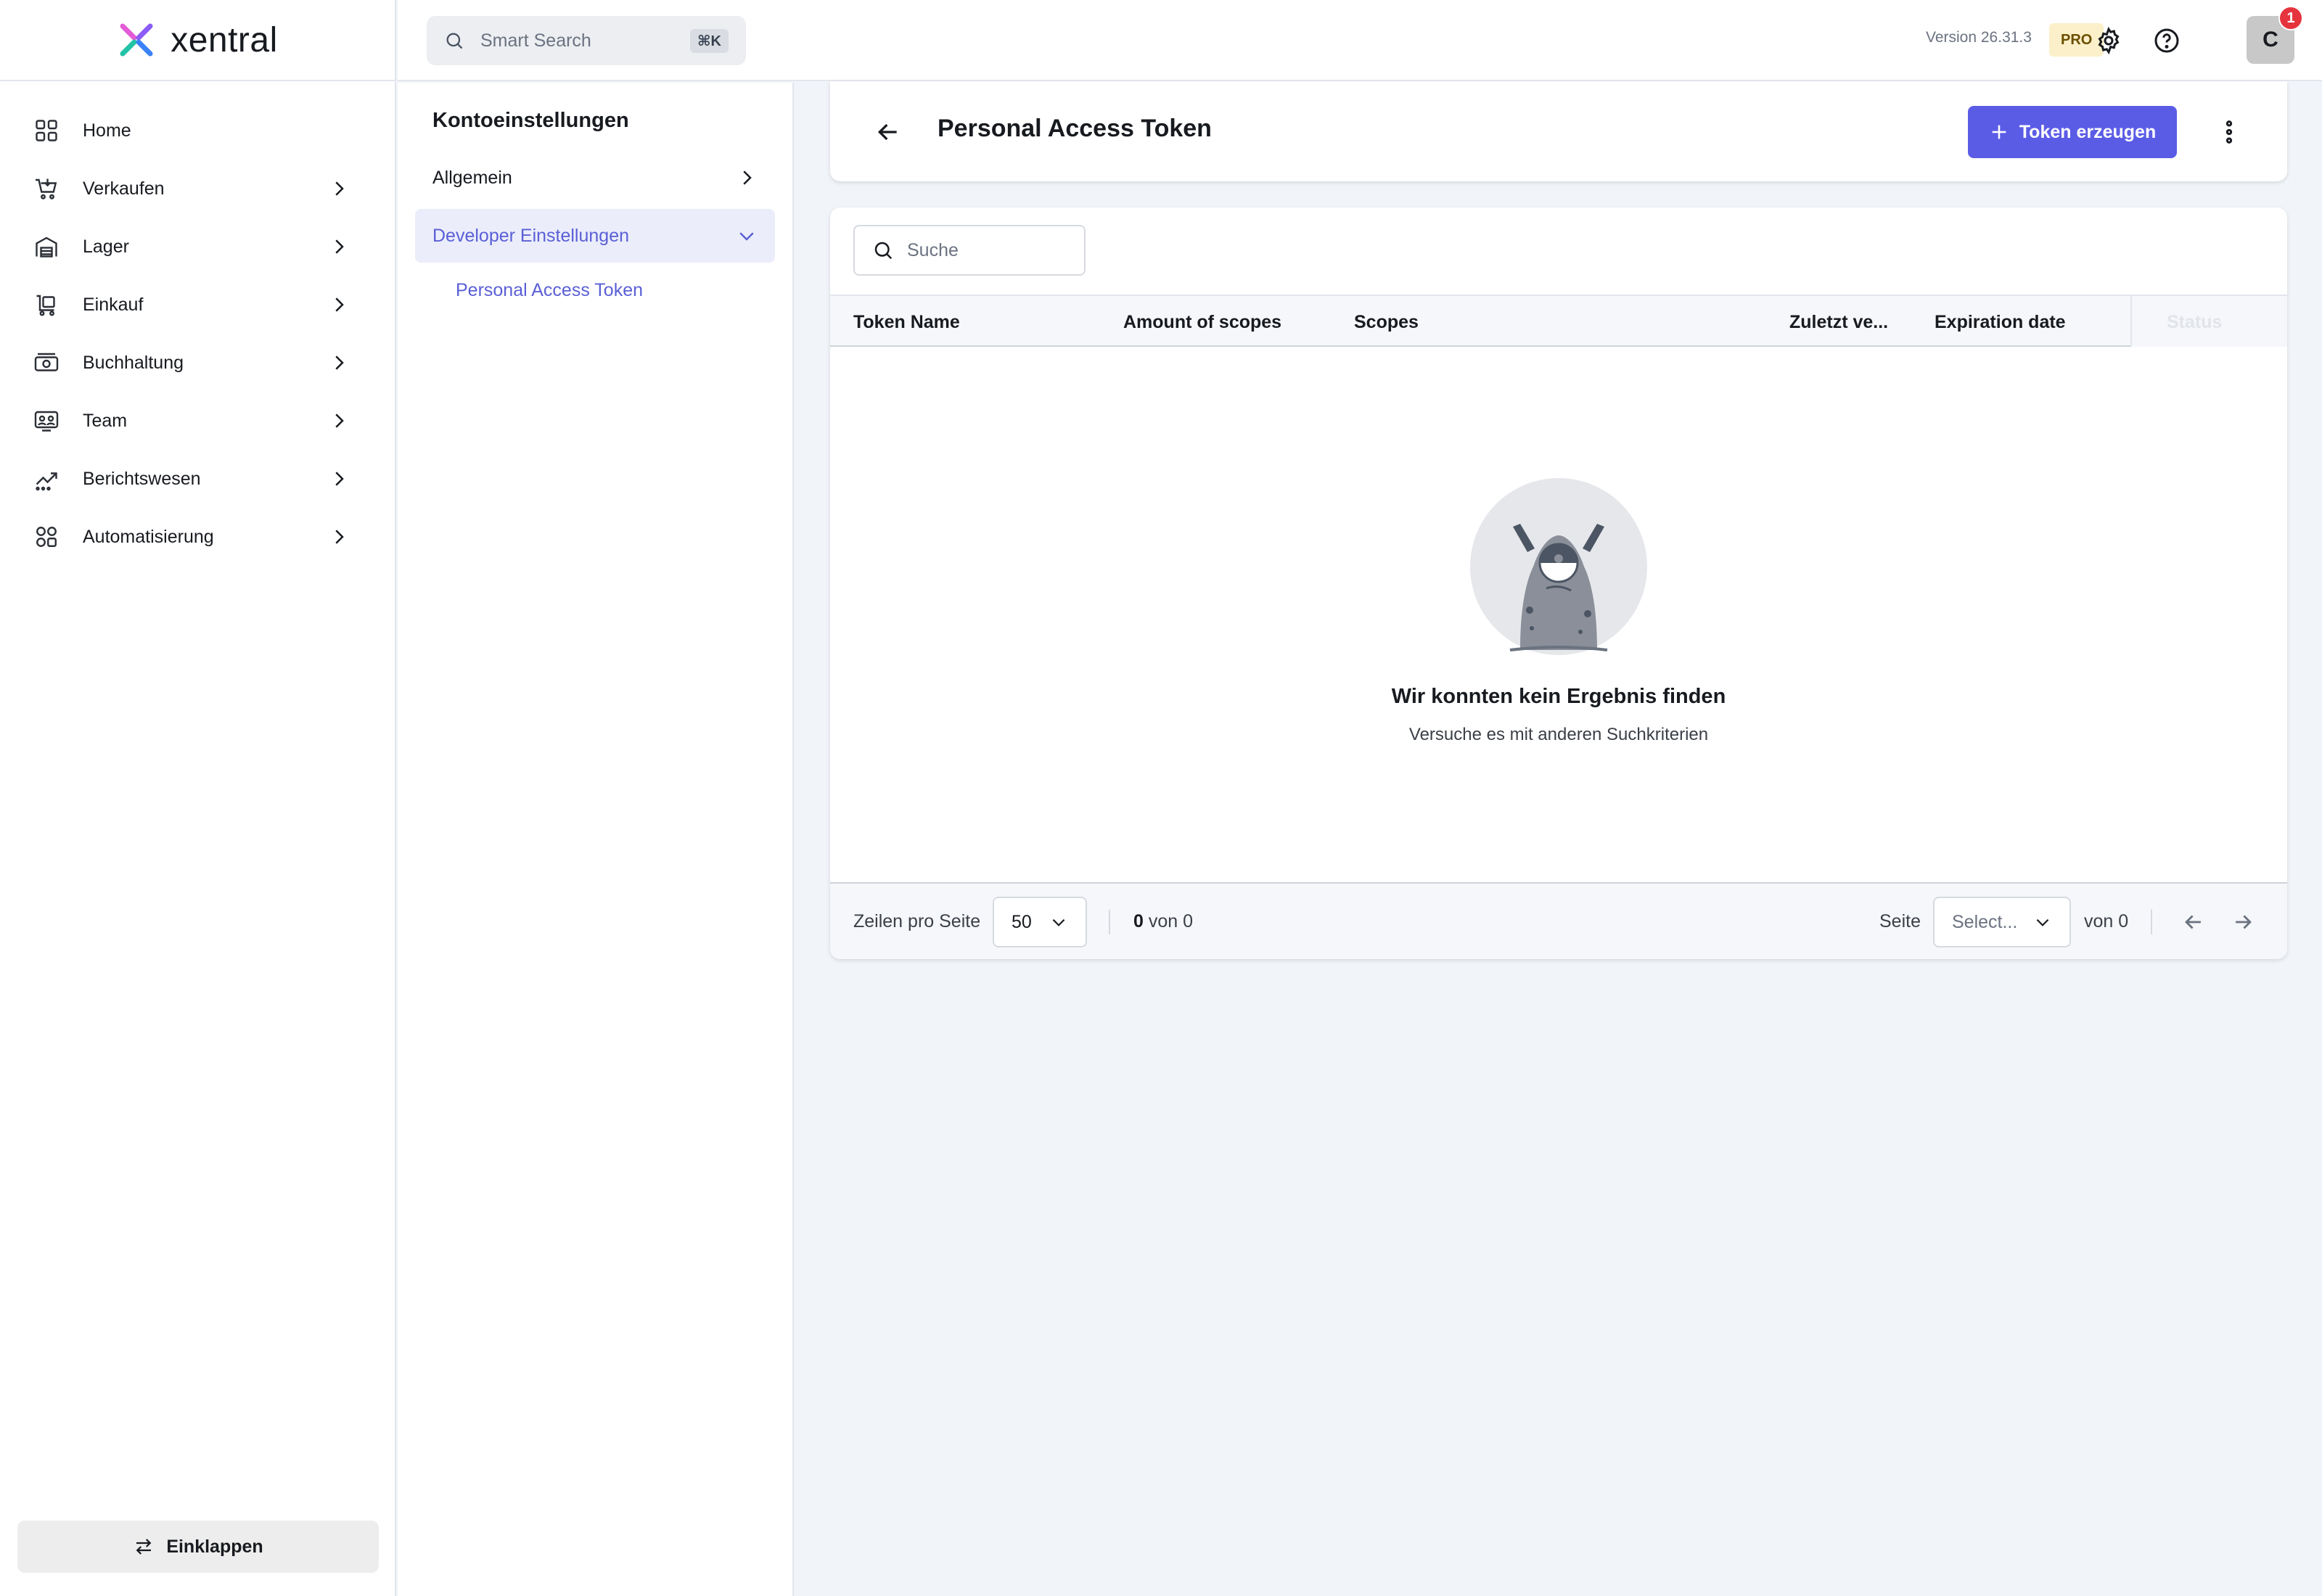  Describe the element at coordinates (1558, 696) in the screenshot. I see `empty-state-title: Wir konnten kein Ergebnis finden` at that location.